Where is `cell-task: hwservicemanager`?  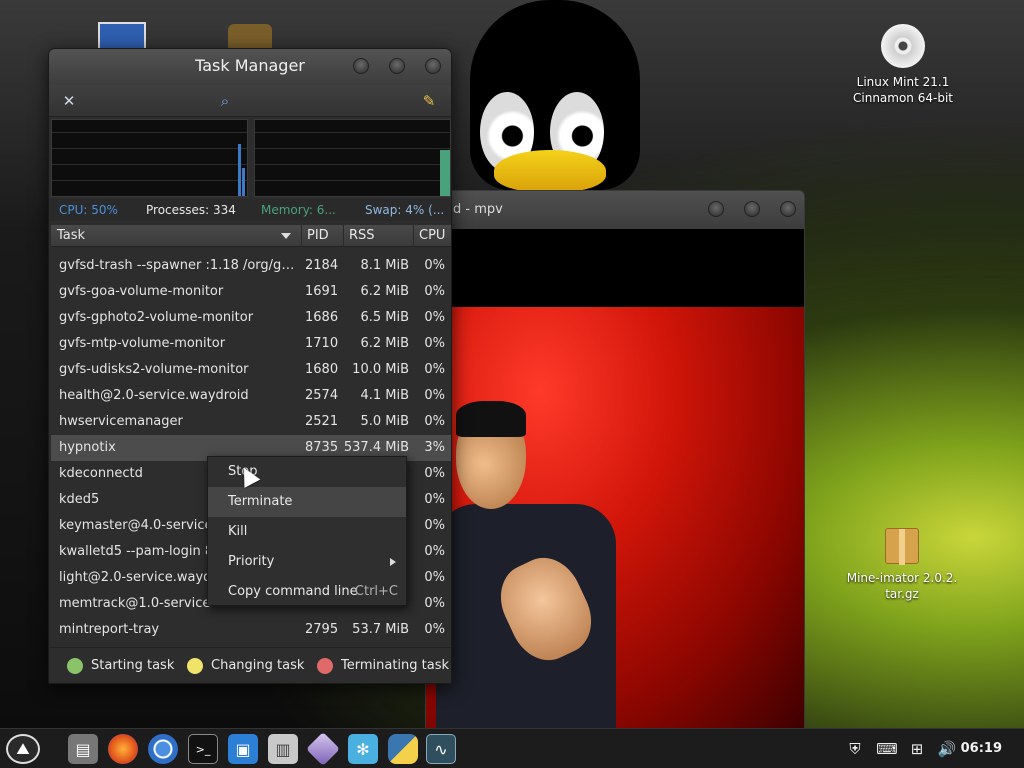
cell-task: hwservicemanager is located at coordinates (121, 421).